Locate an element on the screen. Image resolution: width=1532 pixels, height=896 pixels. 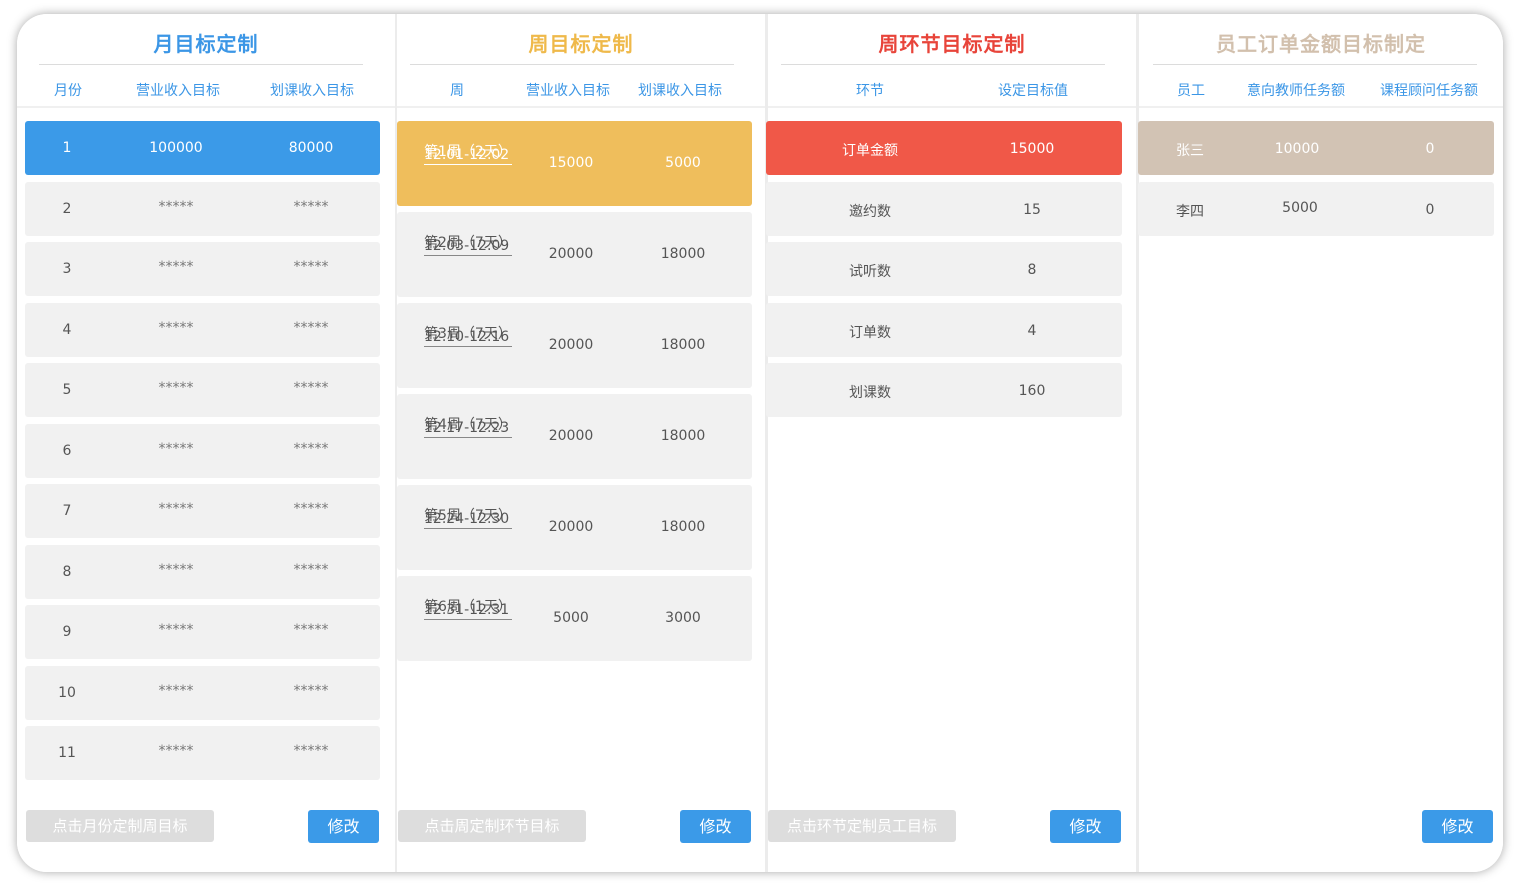
stage-row: 邀约数 15 is located at coordinates (944, 209).